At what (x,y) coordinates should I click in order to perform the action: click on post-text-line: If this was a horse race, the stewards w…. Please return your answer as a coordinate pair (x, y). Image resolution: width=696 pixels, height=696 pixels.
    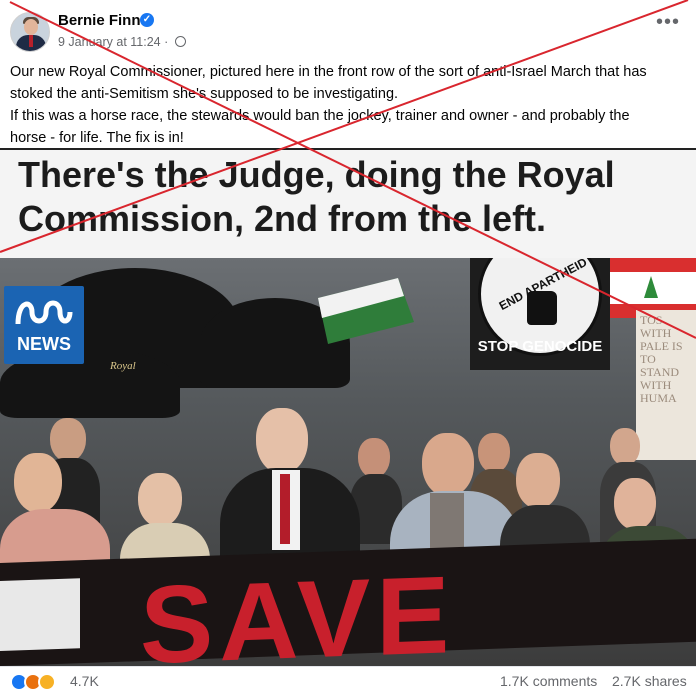
    Looking at the image, I should click on (320, 116).